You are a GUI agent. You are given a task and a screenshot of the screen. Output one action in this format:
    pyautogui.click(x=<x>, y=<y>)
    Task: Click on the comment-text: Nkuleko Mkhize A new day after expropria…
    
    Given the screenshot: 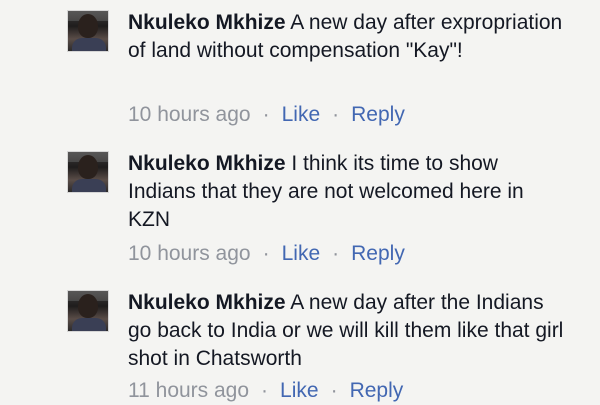 What is the action you would take?
    pyautogui.click(x=348, y=37)
    